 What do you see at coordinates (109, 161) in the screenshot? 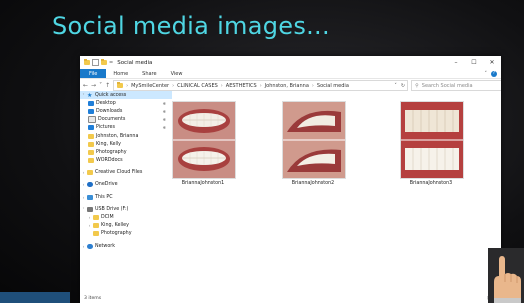
I see `sidebar-item-label: WORDdocs` at bounding box center [109, 161].